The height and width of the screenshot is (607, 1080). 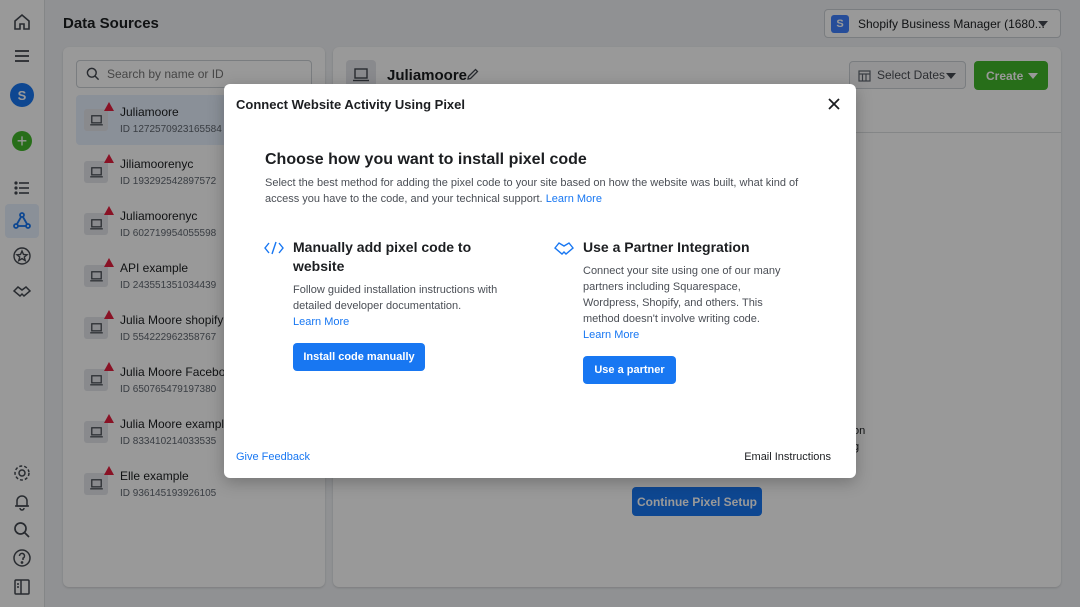 I want to click on partner-option-title: Use a Partner Integration, so click(x=666, y=247).